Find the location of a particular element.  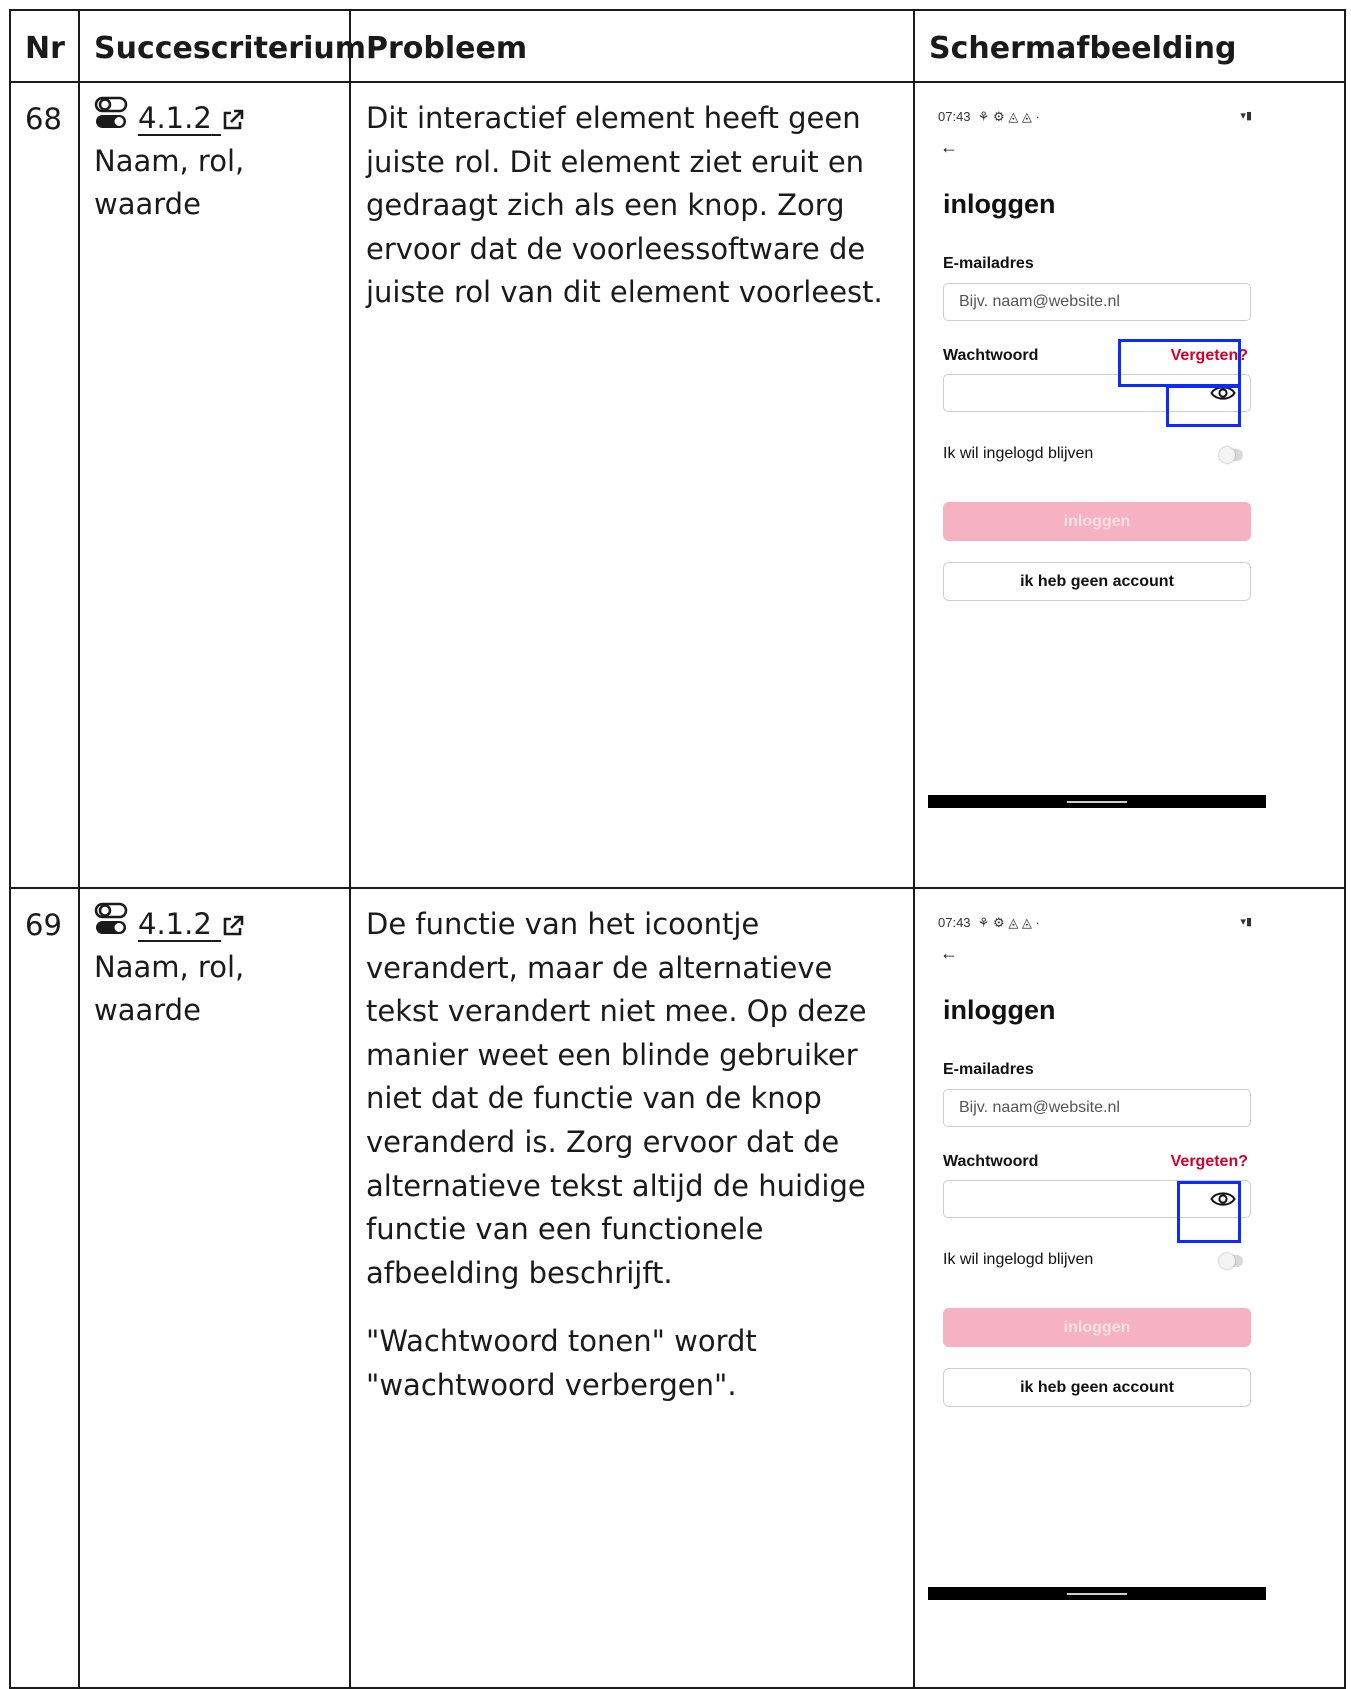

header-criterion: Succescriterium is located at coordinates (230, 48).